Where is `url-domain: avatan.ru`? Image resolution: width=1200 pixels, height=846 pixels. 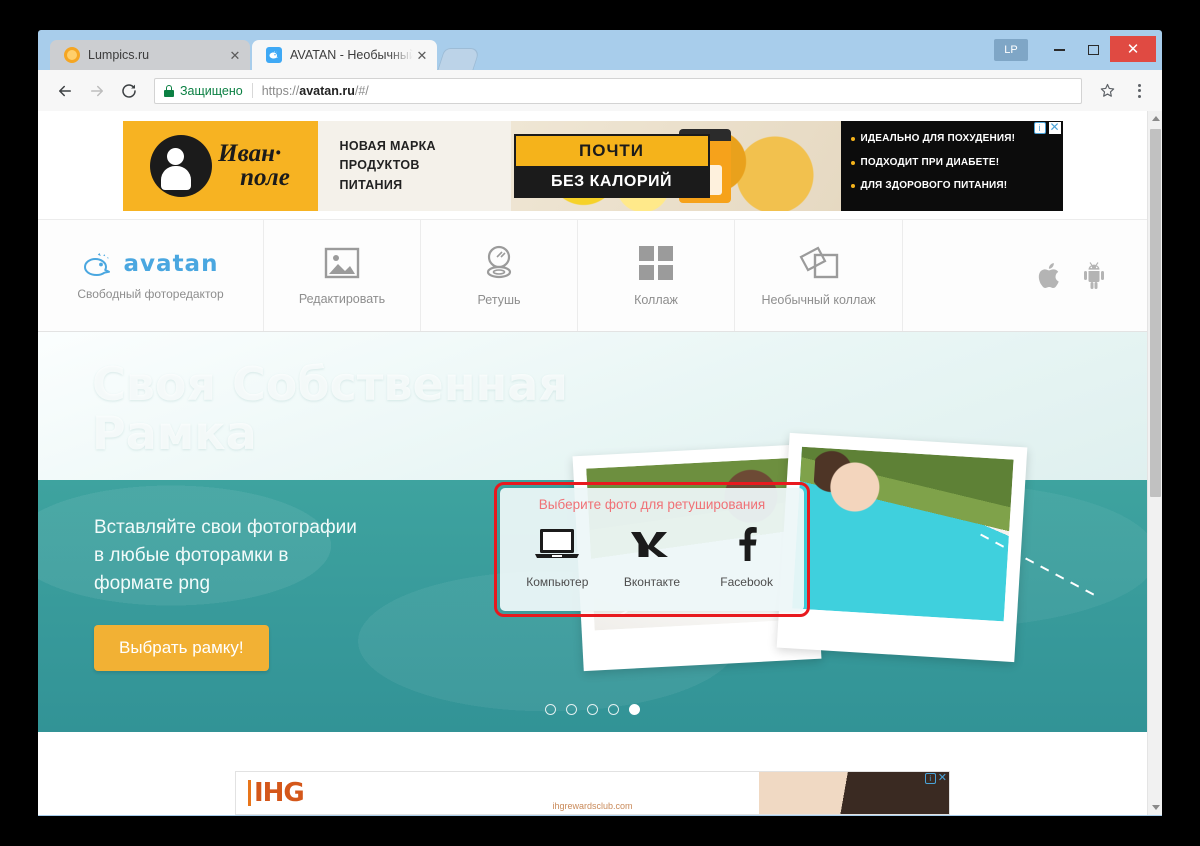 url-domain: avatan.ru is located at coordinates (327, 90).